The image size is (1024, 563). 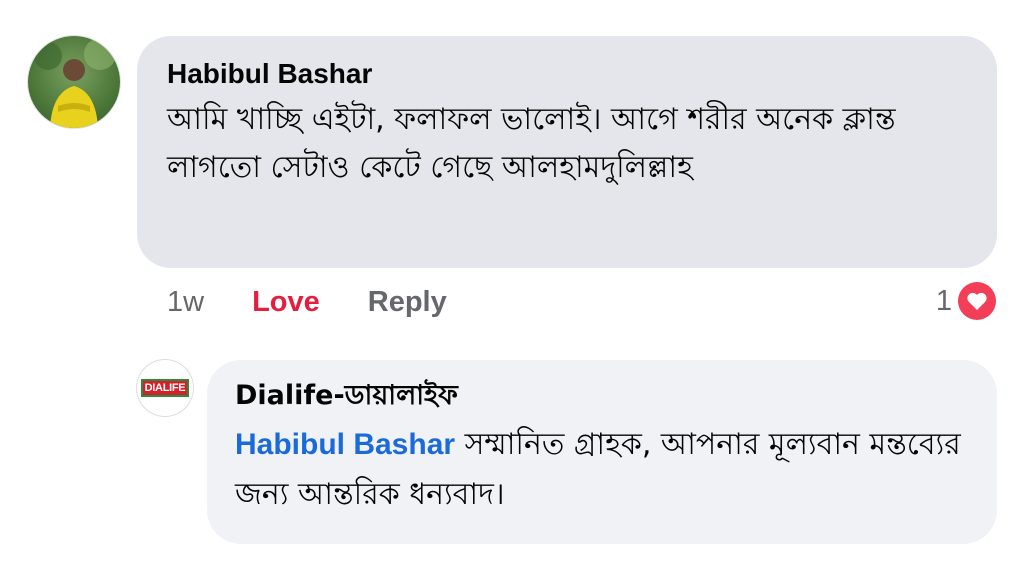 What do you see at coordinates (602, 396) in the screenshot?
I see `reply-author: Dialife-ডায়ালাইফ` at bounding box center [602, 396].